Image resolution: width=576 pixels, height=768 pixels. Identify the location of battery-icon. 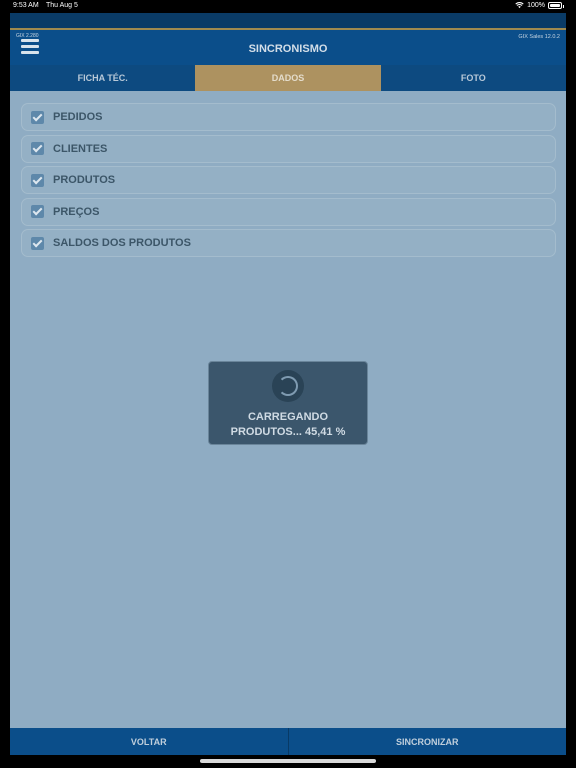
(556, 5).